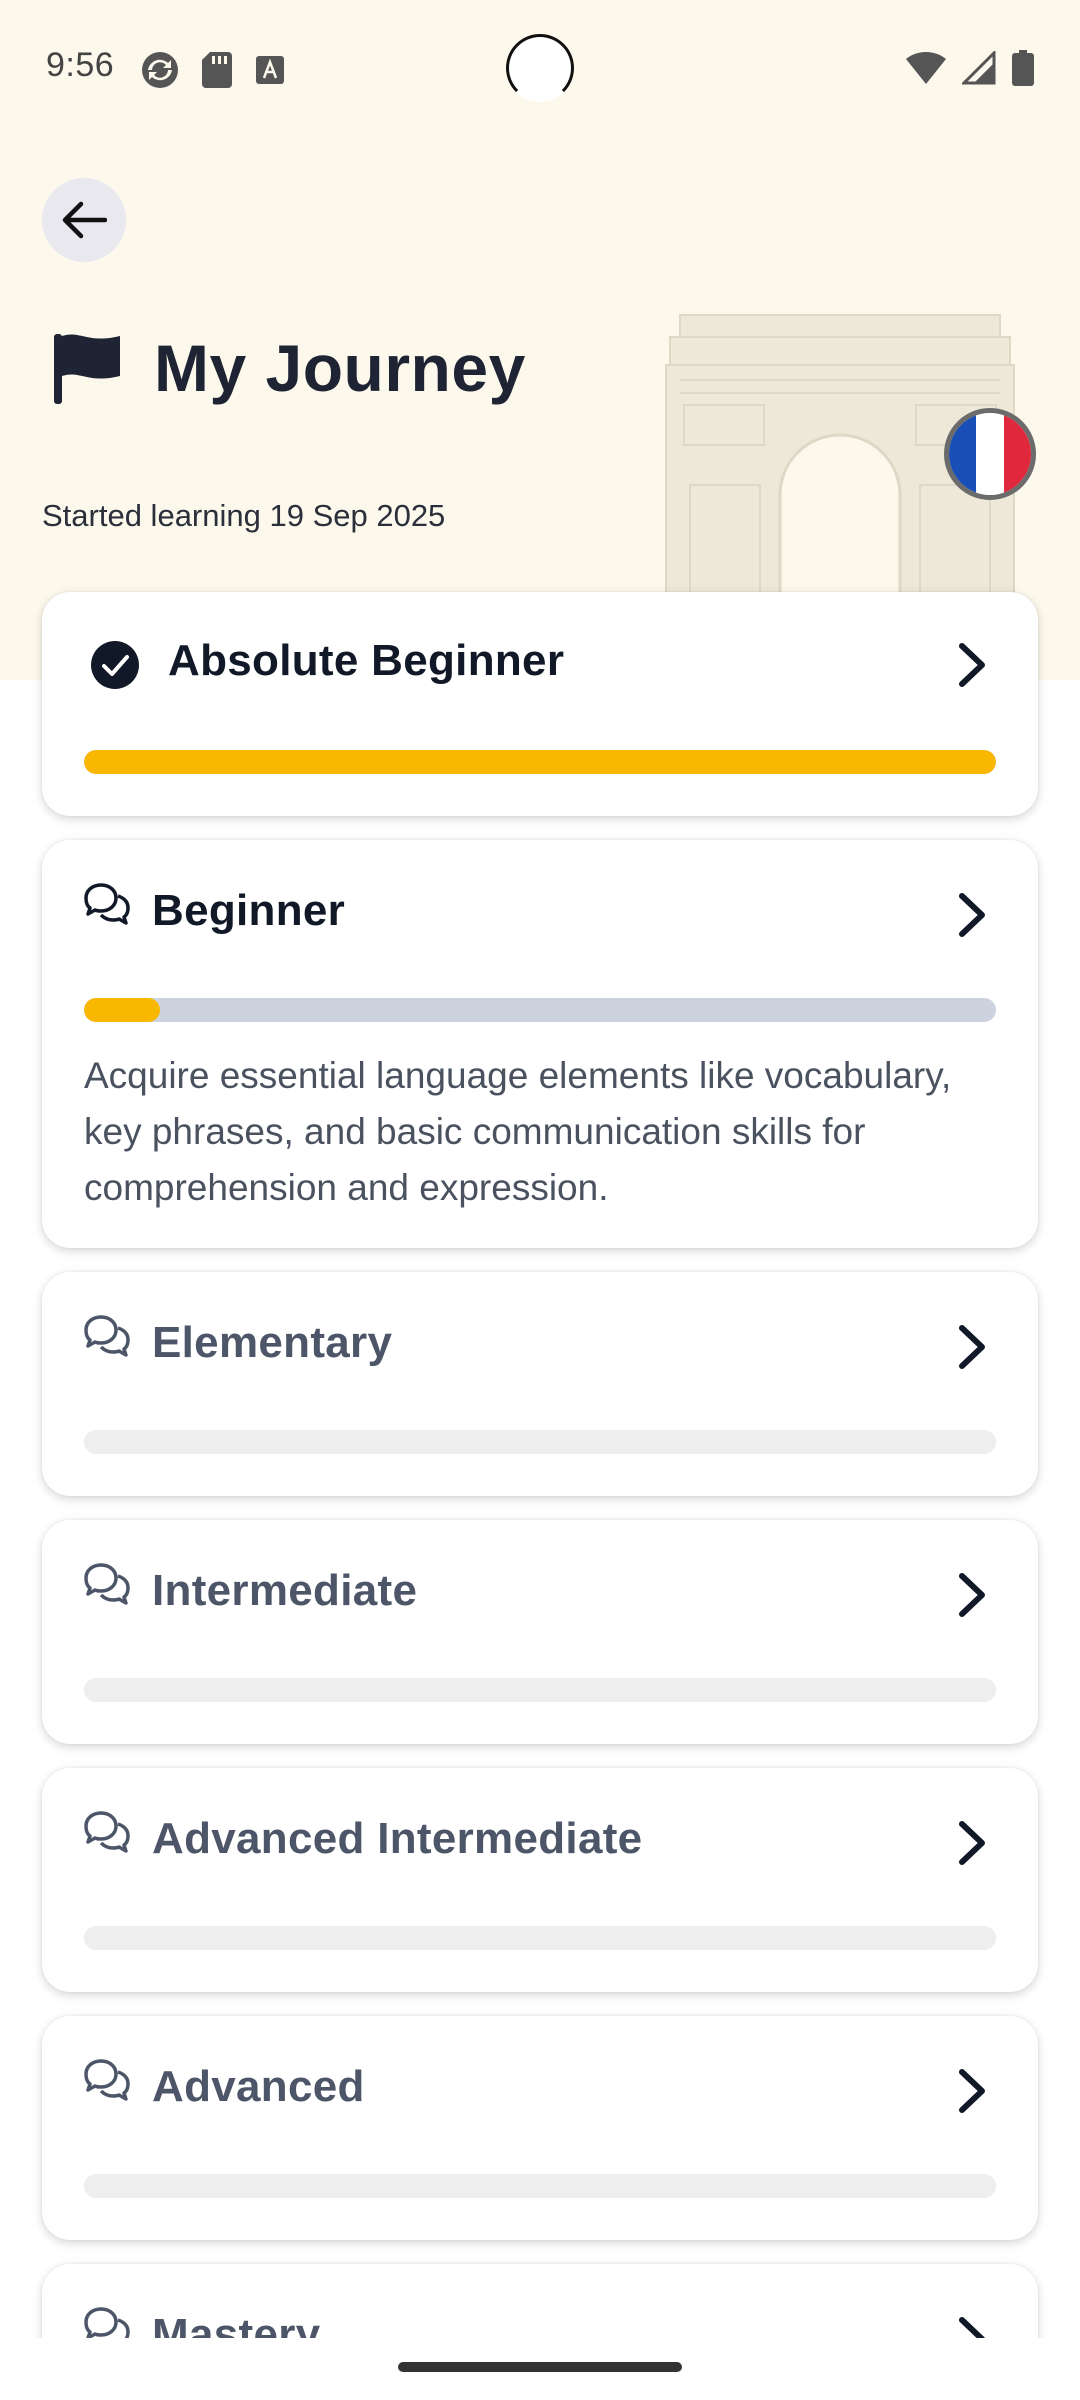 The image size is (1080, 2400). I want to click on sd-card-icon, so click(217, 70).